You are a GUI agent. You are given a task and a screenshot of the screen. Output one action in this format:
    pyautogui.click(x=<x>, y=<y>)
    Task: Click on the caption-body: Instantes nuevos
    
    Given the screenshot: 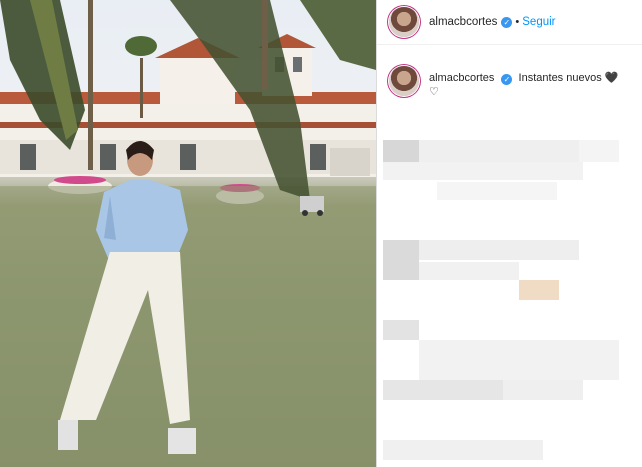 What is the action you would take?
    pyautogui.click(x=560, y=78)
    